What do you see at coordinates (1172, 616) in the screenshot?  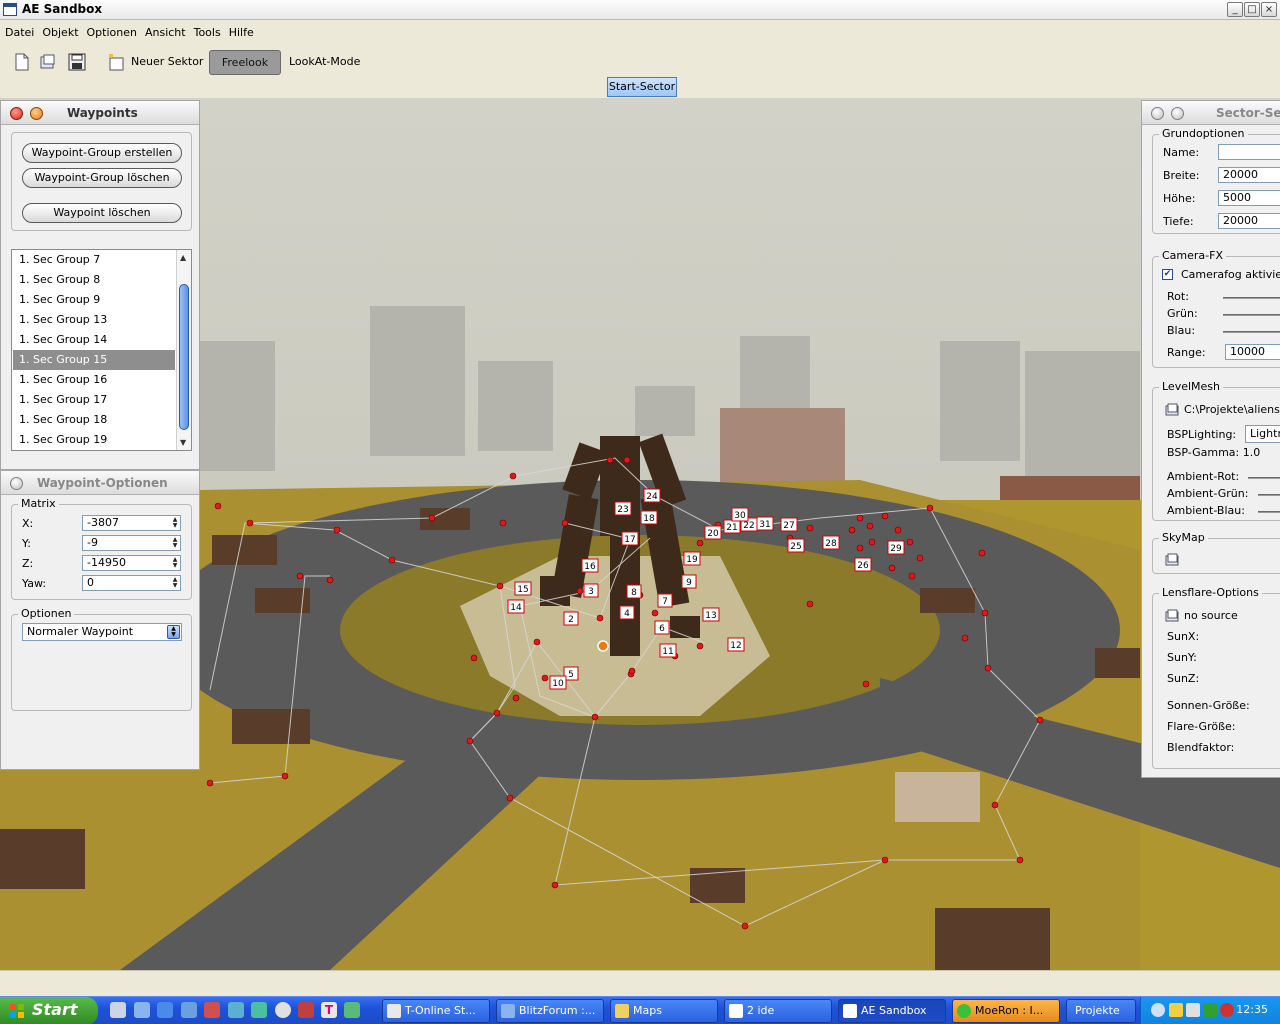 I see `lensflare-folder-icon` at bounding box center [1172, 616].